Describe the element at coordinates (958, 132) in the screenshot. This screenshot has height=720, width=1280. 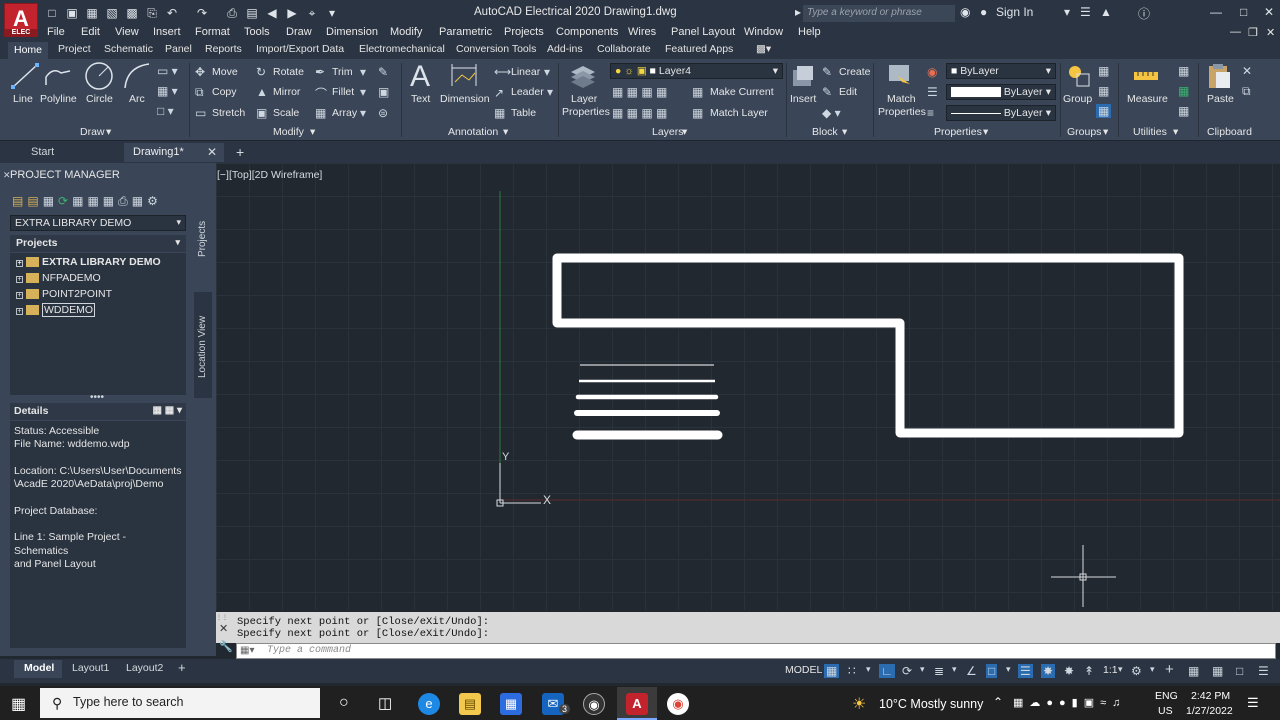
I see `properties-panel-title: Properties` at that location.